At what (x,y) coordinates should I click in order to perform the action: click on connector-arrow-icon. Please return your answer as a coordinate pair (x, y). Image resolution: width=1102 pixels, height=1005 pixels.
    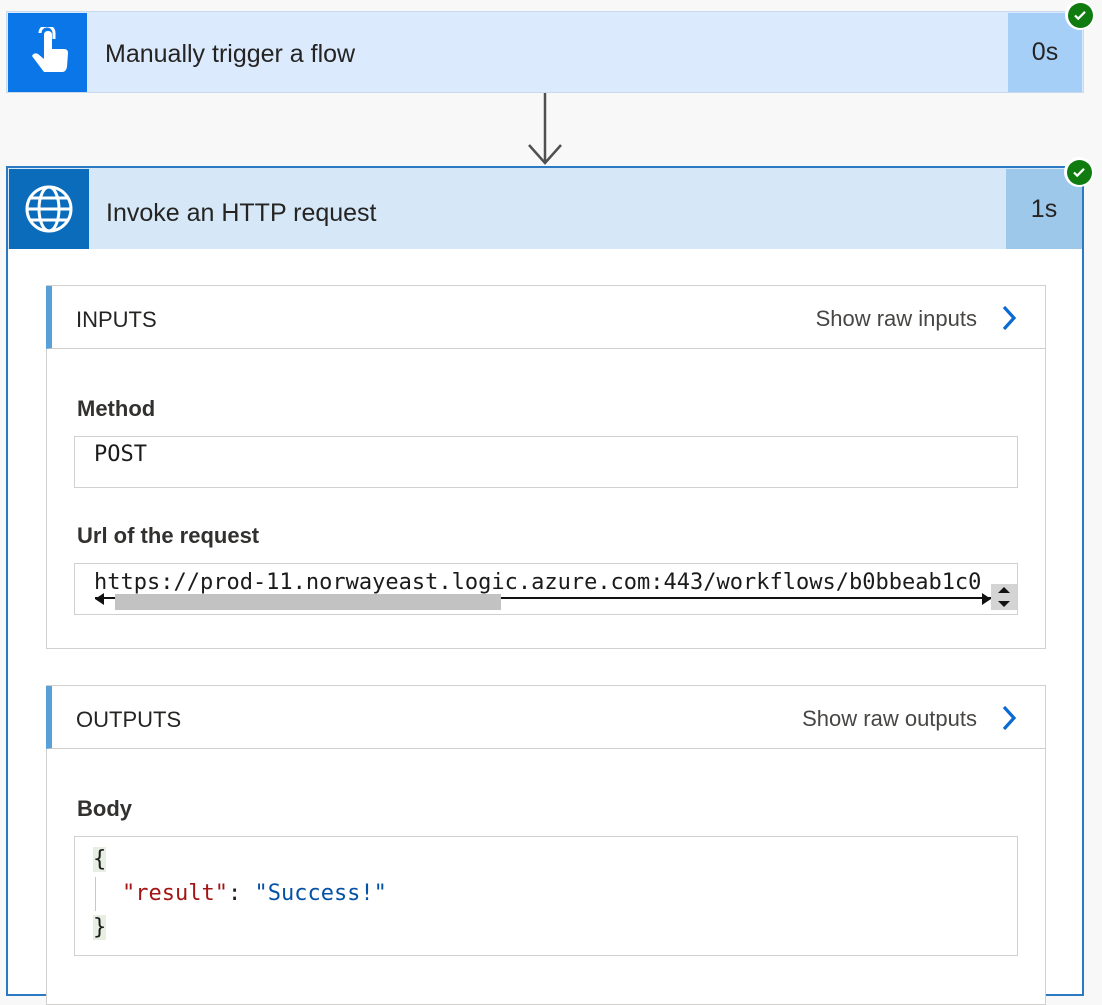
    Looking at the image, I should click on (545, 132).